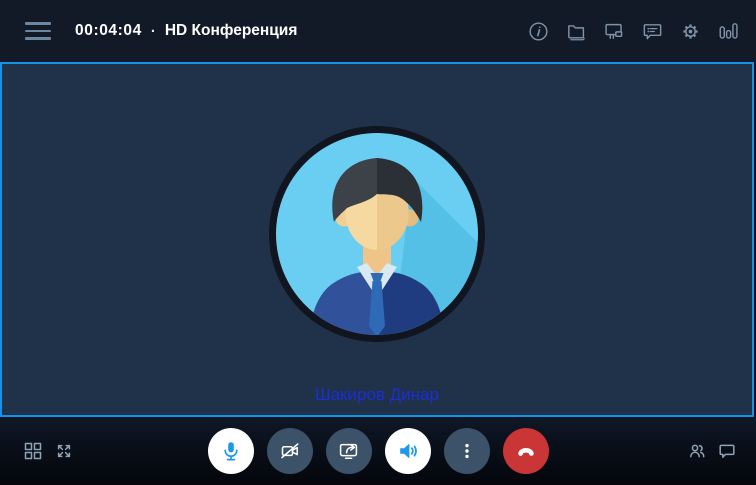  Describe the element at coordinates (633, 31) in the screenshot. I see `topbar-icon-group` at that location.